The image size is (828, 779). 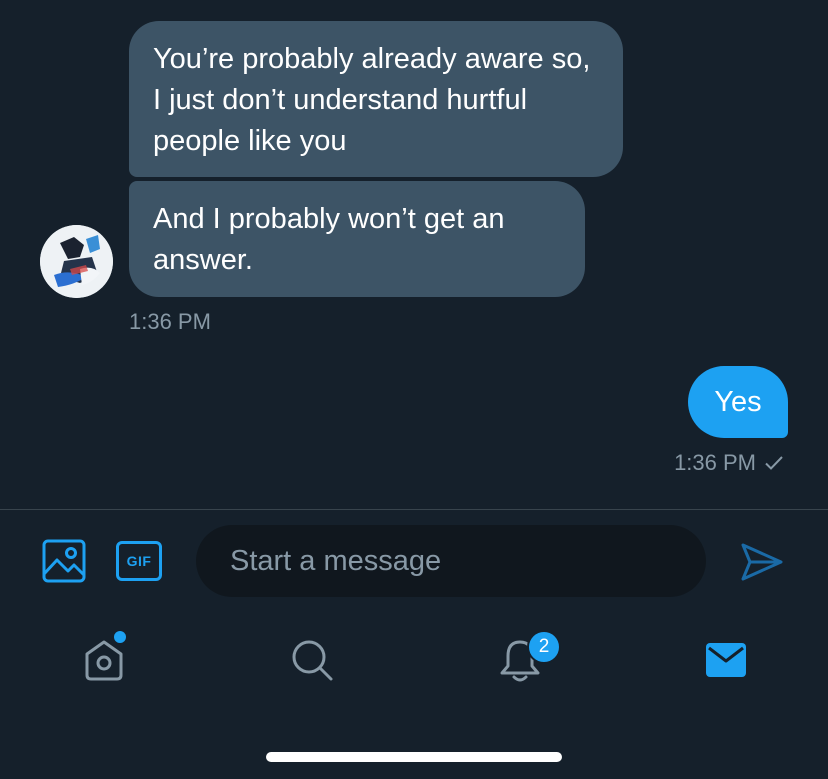 I want to click on incoming-message-bubble: And I probably won’t get an answer., so click(x=357, y=239).